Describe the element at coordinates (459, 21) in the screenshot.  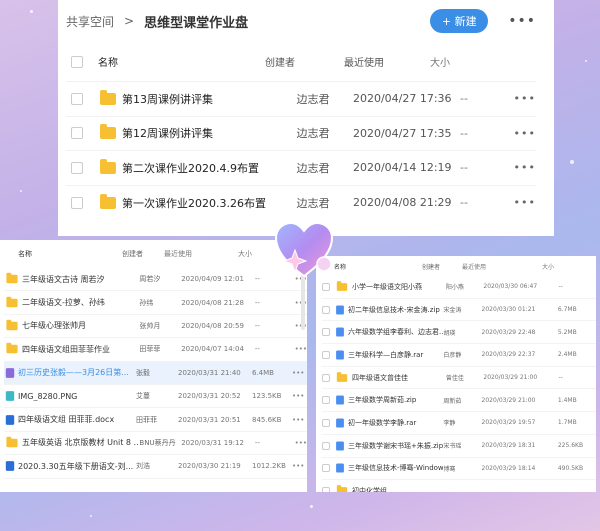
I see `new-button: + 新建` at that location.